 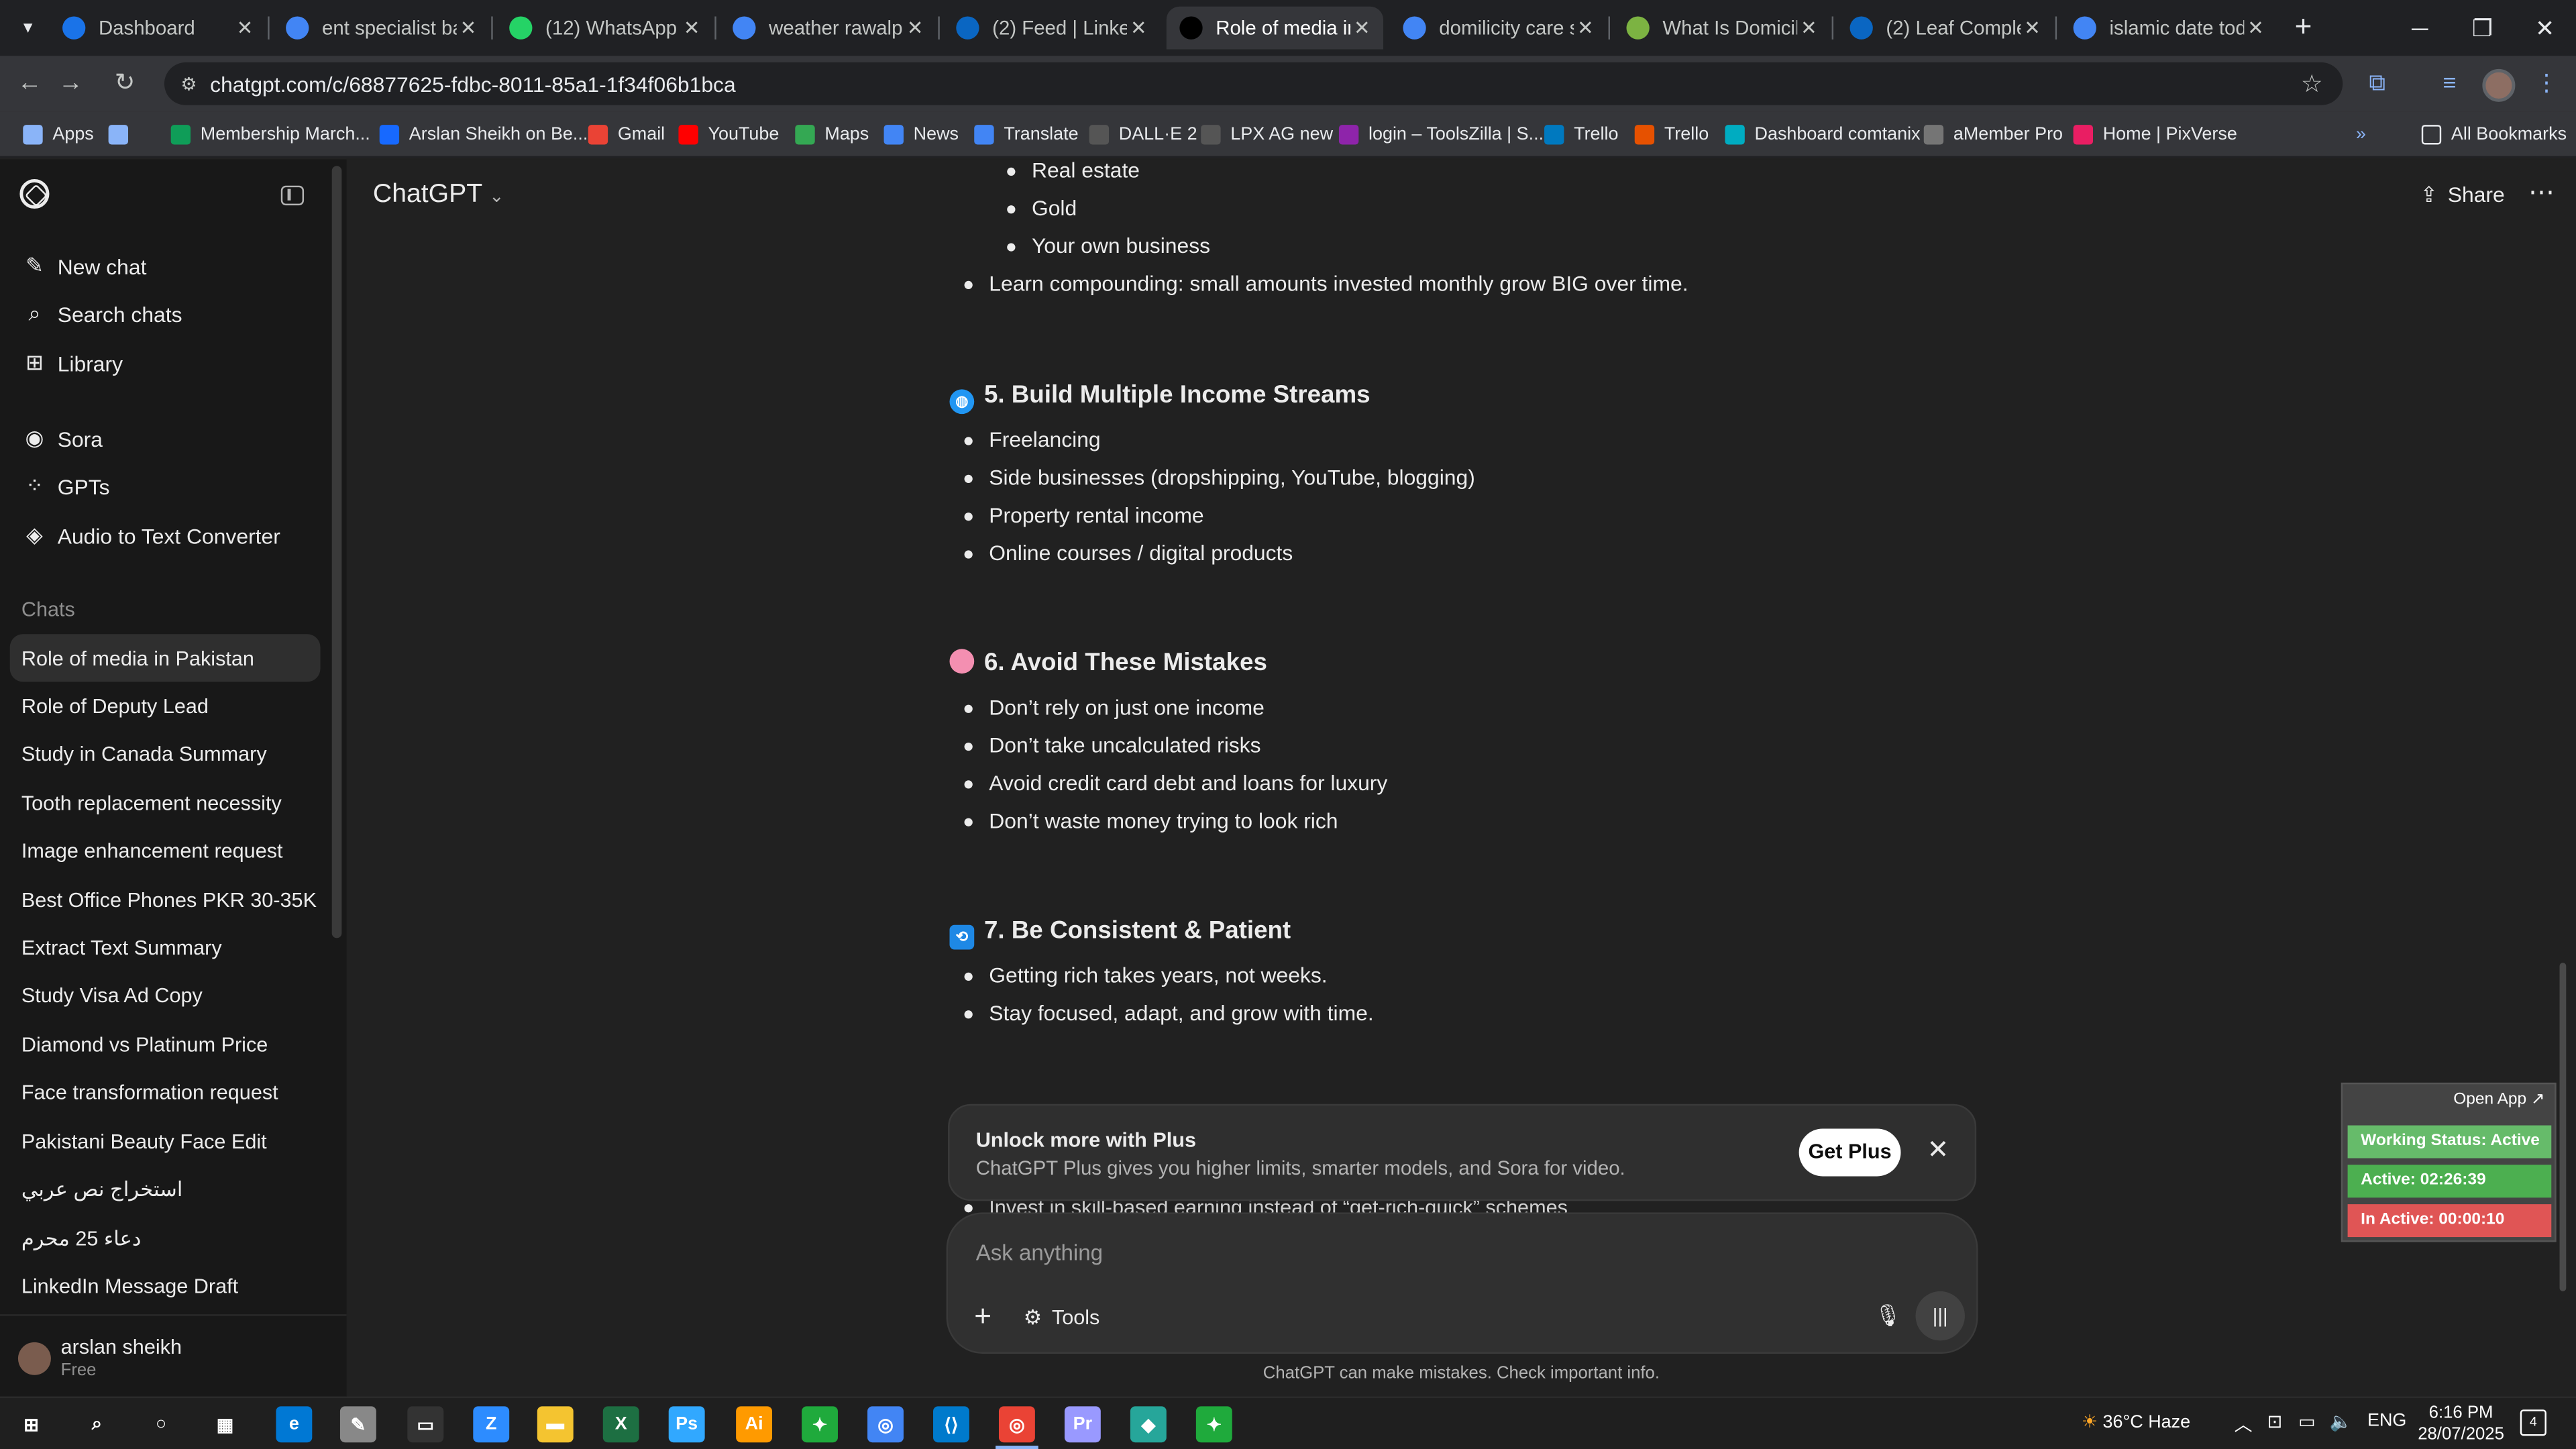 I want to click on chat-history-item: دعاء 25 محرم, so click(x=165, y=1237).